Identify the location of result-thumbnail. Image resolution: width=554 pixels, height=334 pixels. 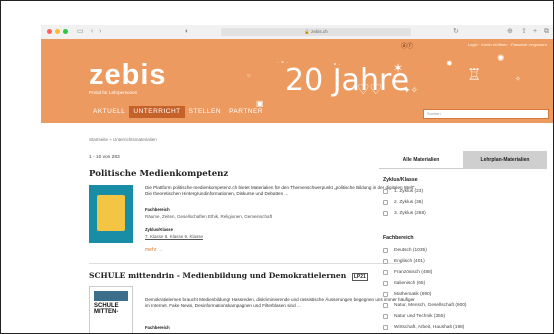
(111, 214).